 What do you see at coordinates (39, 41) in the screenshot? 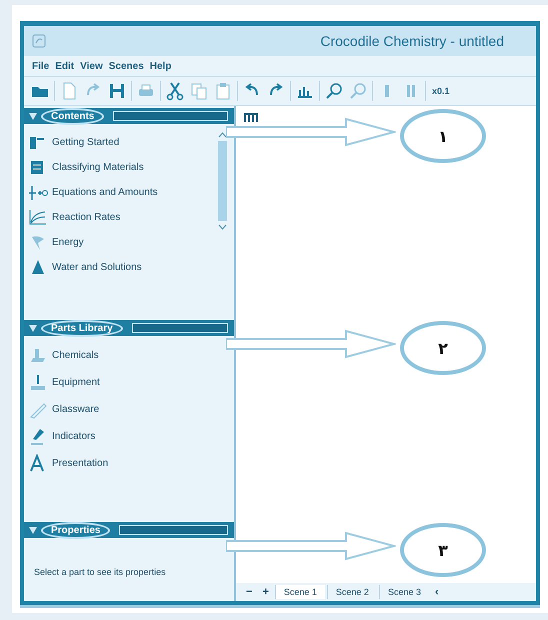
I see `app-icon` at bounding box center [39, 41].